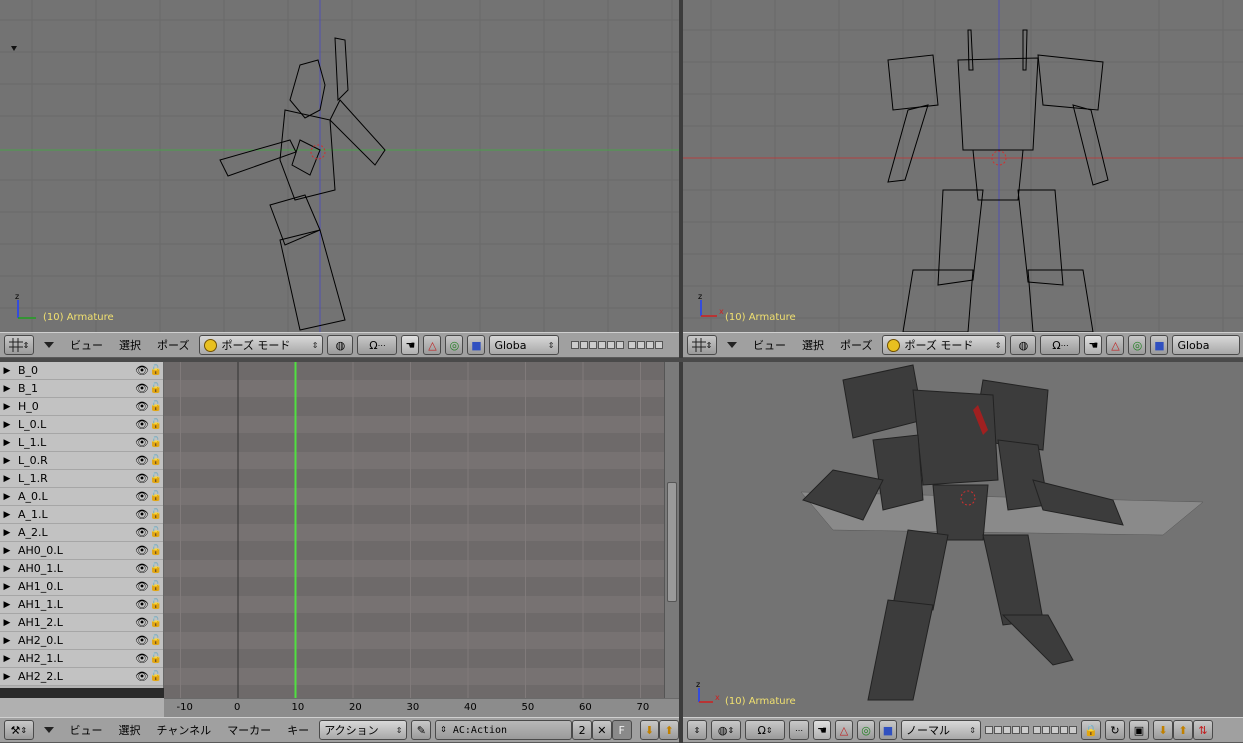  What do you see at coordinates (941, 730) in the screenshot?
I see `orientation-dropdown: ノーマル ⇕` at bounding box center [941, 730].